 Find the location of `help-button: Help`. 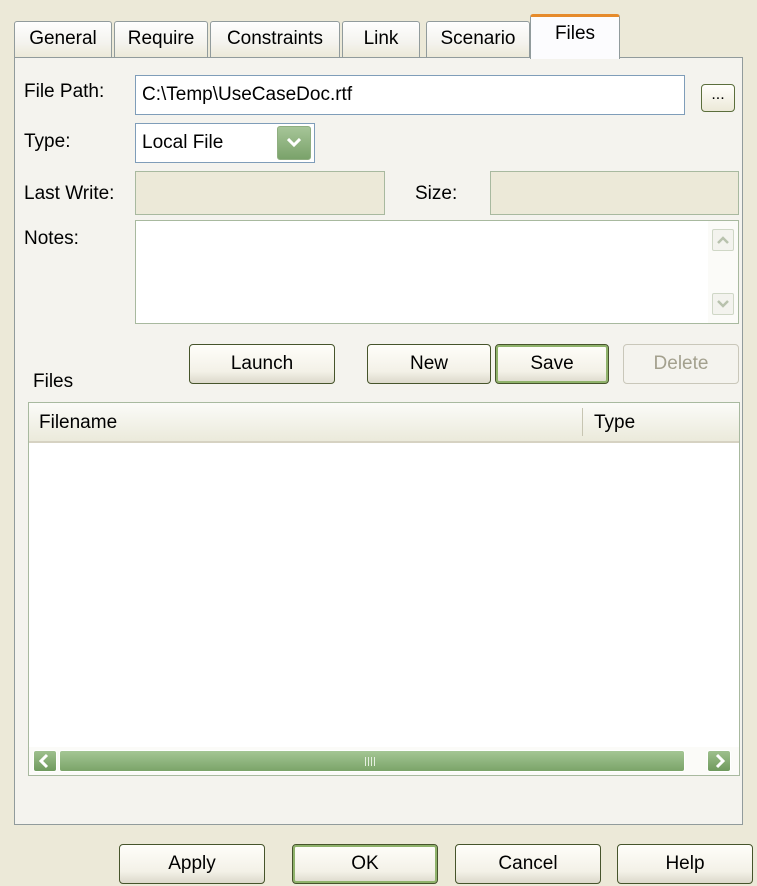

help-button: Help is located at coordinates (685, 864).